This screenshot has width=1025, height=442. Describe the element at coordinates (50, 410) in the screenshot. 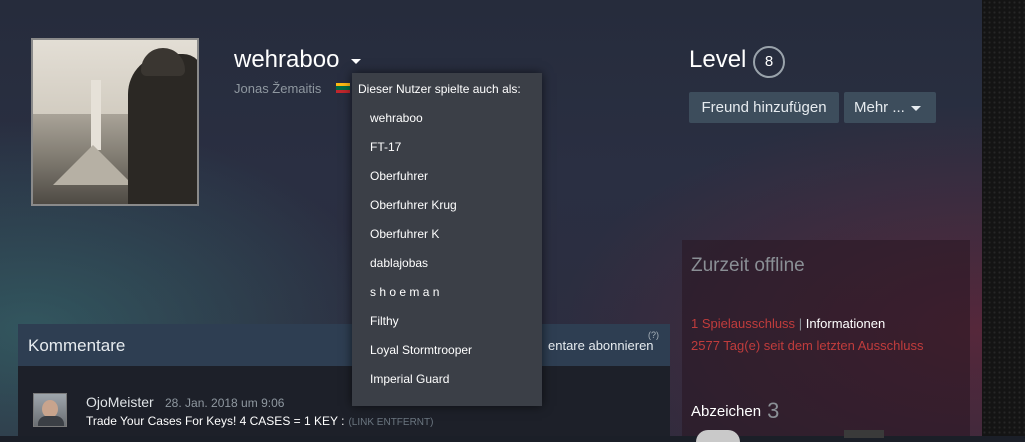

I see `comment-avatar` at that location.